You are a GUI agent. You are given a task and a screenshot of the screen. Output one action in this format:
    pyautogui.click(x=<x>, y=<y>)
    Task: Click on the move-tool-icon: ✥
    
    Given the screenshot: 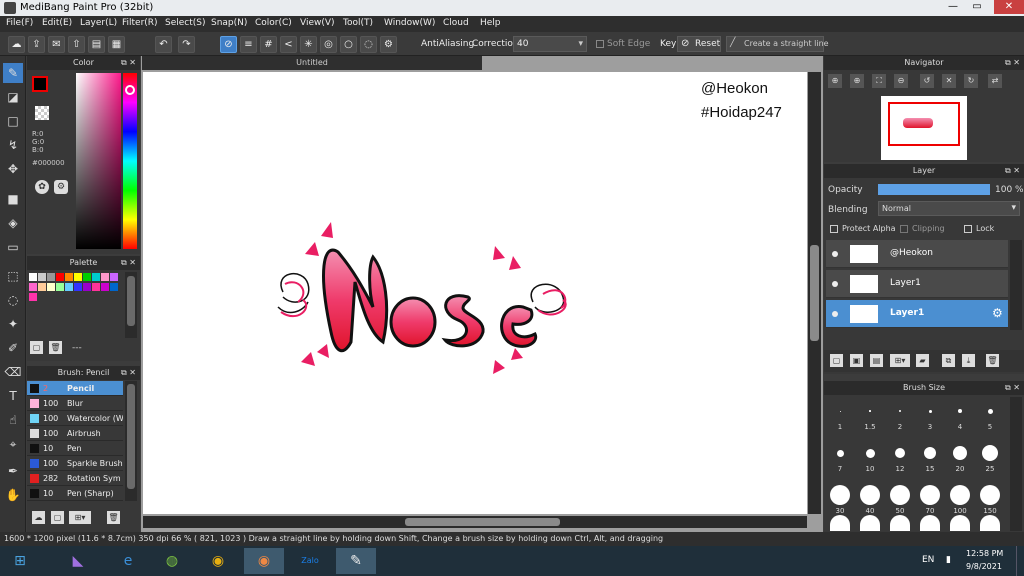 What is the action you would take?
    pyautogui.click(x=13, y=169)
    